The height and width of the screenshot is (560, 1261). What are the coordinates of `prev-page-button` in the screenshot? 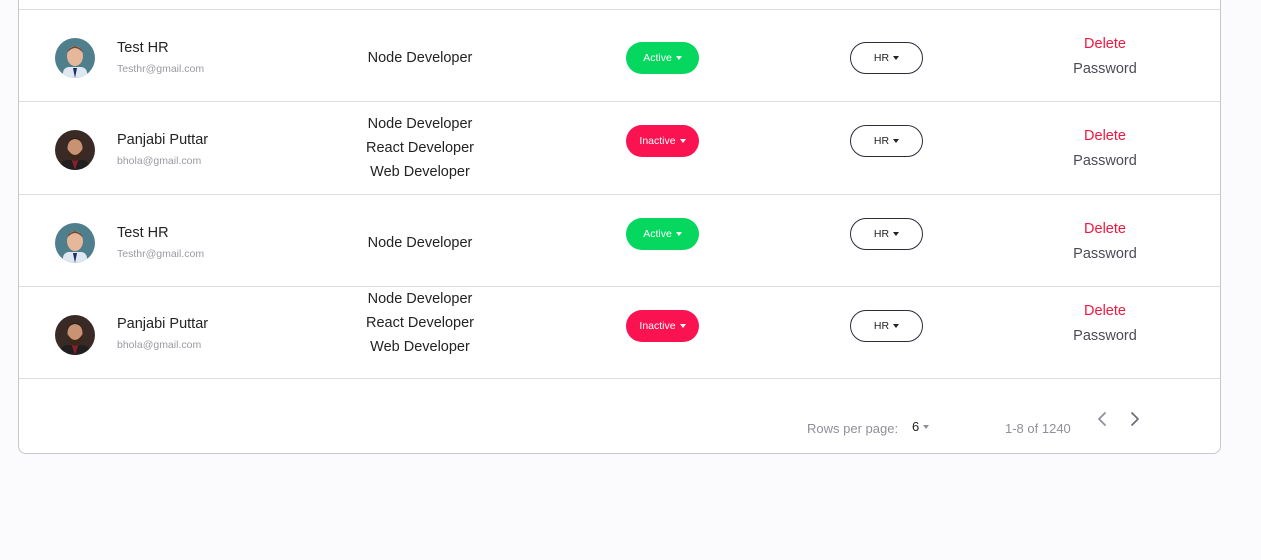 It's located at (1102, 419).